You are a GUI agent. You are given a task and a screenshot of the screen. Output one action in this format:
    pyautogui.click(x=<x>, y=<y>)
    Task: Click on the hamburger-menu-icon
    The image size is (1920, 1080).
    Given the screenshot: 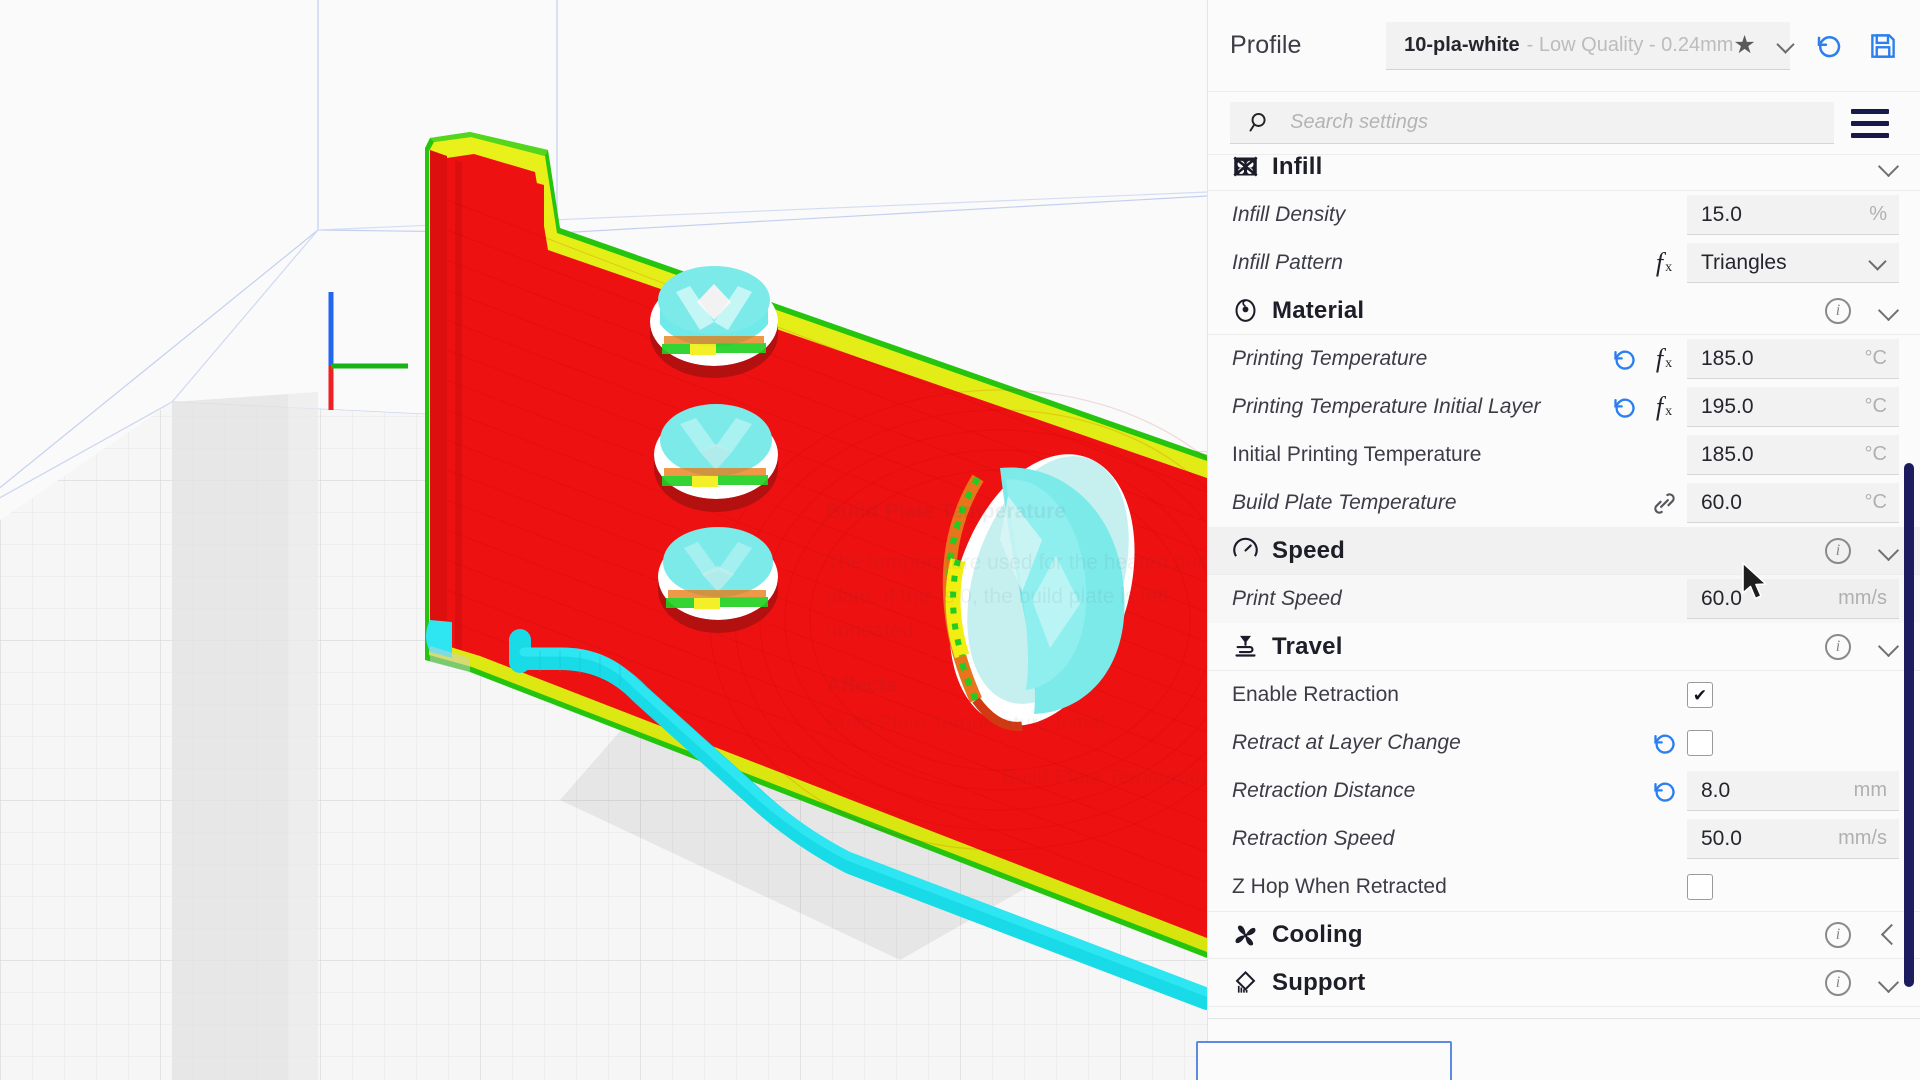 What is the action you would take?
    pyautogui.click(x=1870, y=111)
    